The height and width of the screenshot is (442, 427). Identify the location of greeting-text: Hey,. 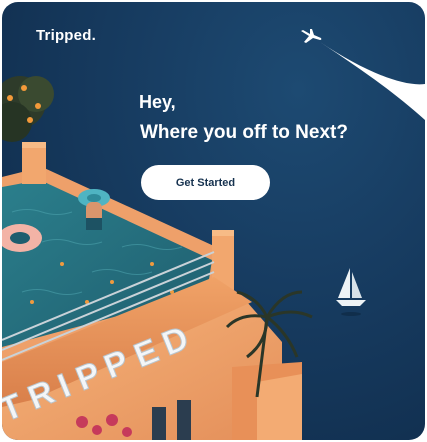
(157, 102).